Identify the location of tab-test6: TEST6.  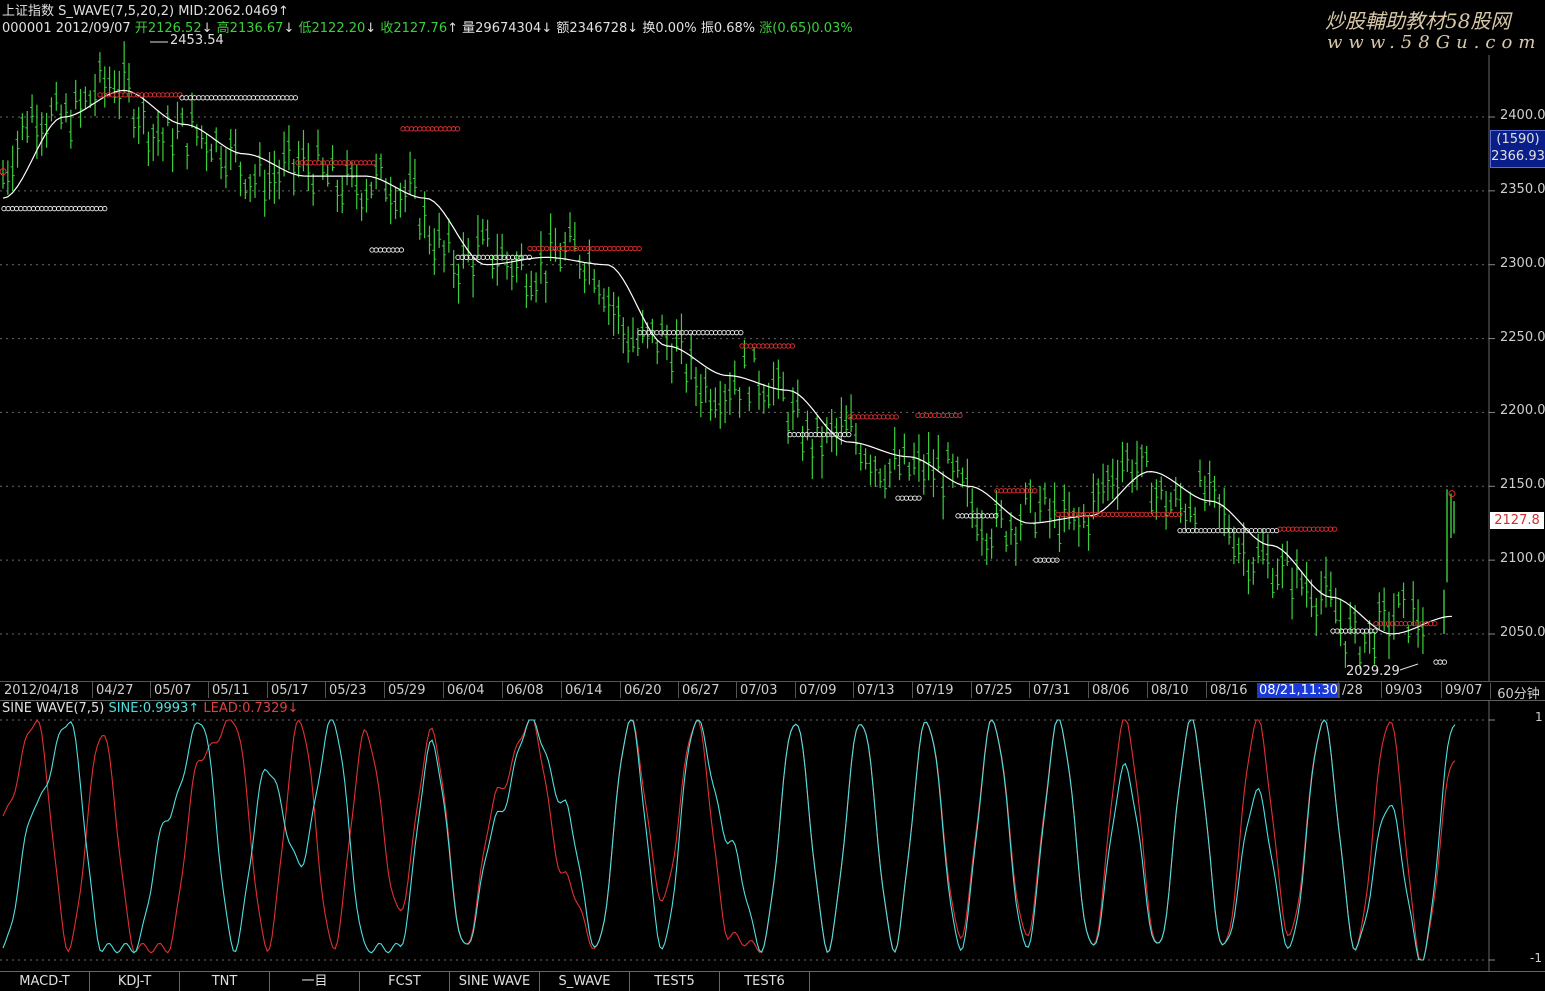
(765, 981).